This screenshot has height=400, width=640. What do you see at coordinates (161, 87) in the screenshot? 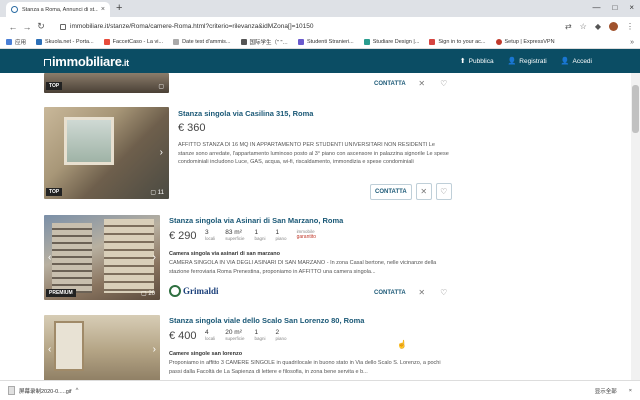
I see `camera-icon: ▢` at bounding box center [161, 87].